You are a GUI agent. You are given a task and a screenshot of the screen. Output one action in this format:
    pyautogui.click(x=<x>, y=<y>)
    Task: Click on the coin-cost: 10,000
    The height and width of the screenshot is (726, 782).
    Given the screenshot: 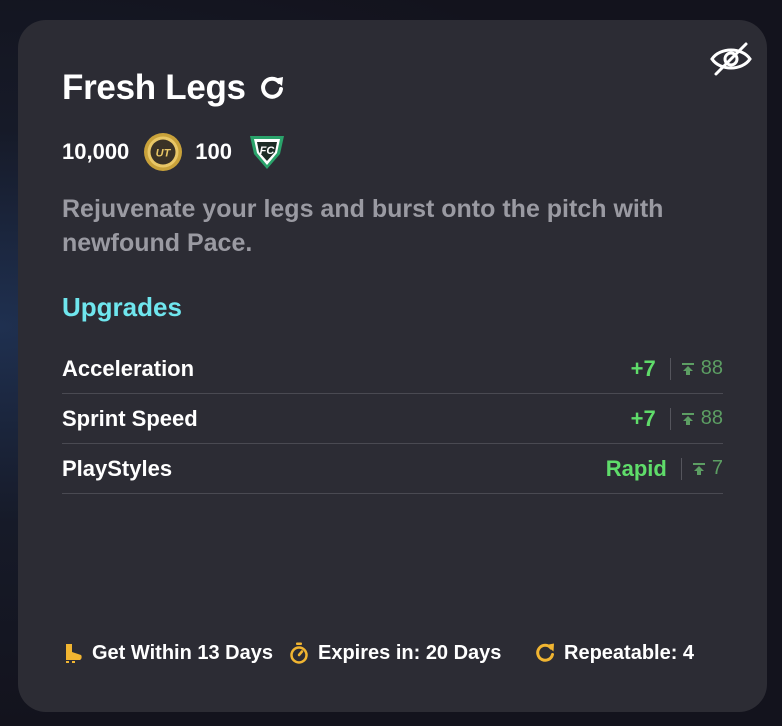 What is the action you would take?
    pyautogui.click(x=96, y=151)
    